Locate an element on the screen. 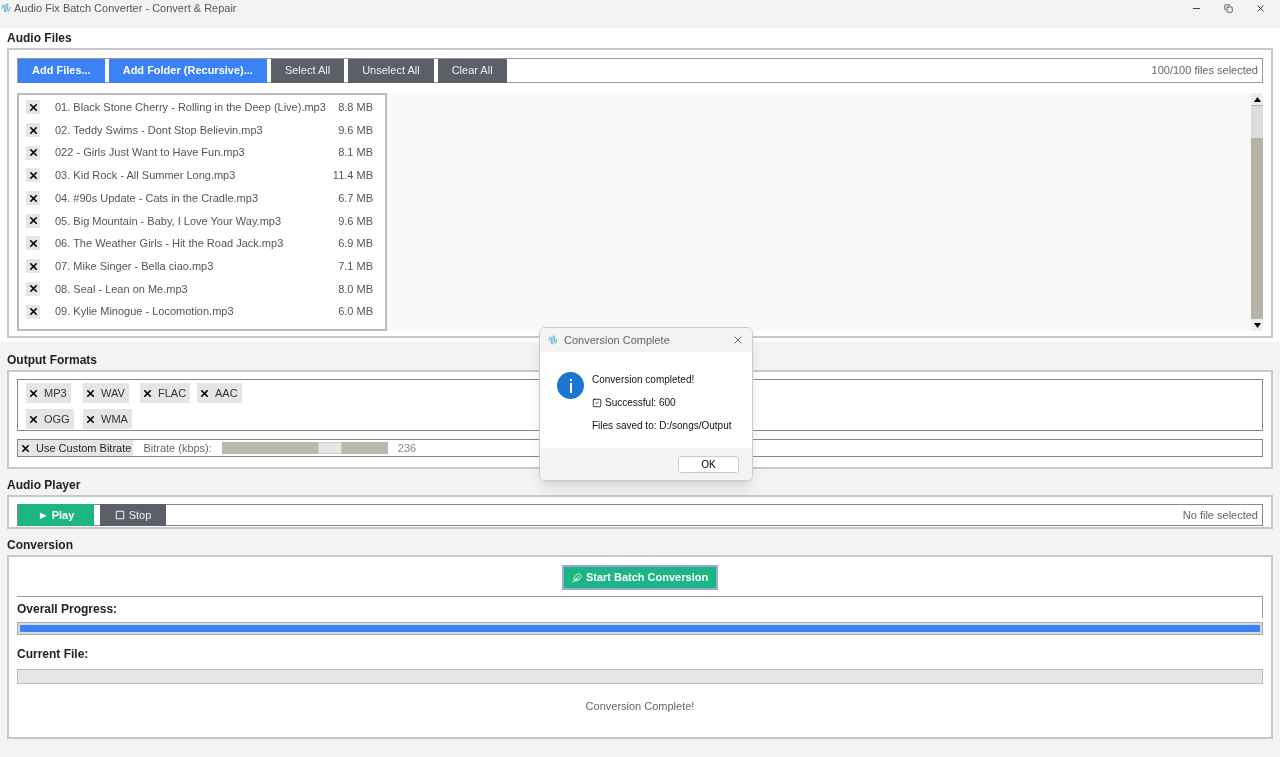 This screenshot has height=757, width=1280. file-row: 08. Seal - Lean on Me.mp3 8.0 MB is located at coordinates (202, 289).